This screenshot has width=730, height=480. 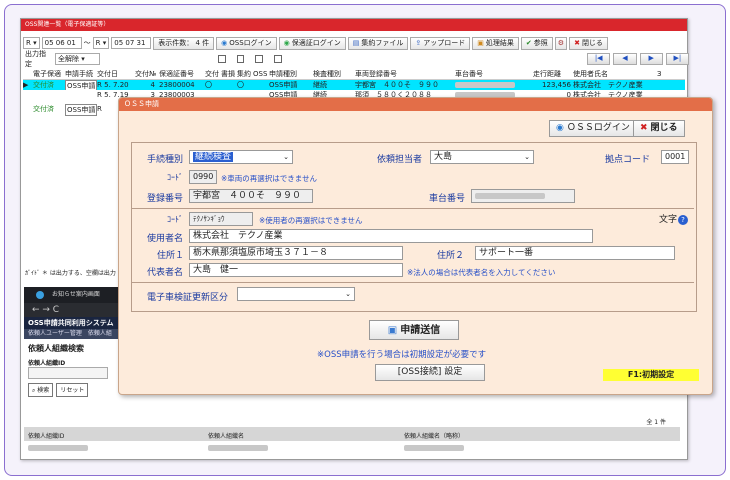 What do you see at coordinates (46, 436) in the screenshot?
I see `col-org-id: 依頼人組織ID` at bounding box center [46, 436].